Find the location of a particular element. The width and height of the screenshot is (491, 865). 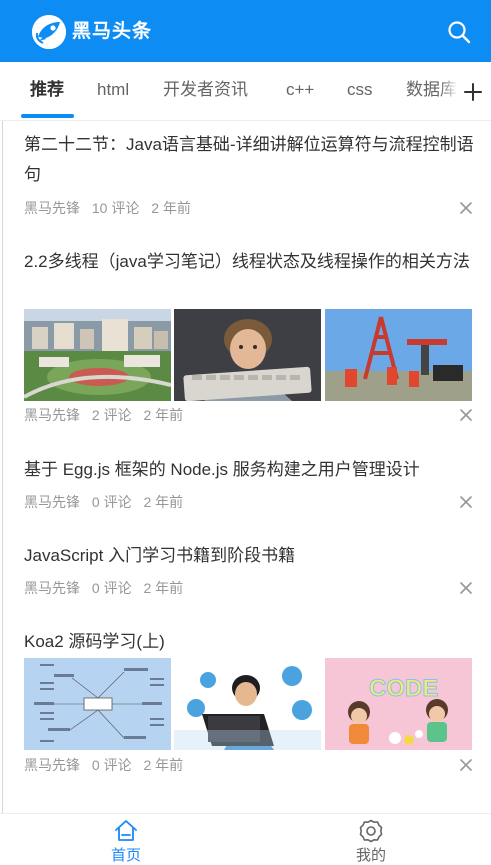

home-icon is located at coordinates (126, 831).